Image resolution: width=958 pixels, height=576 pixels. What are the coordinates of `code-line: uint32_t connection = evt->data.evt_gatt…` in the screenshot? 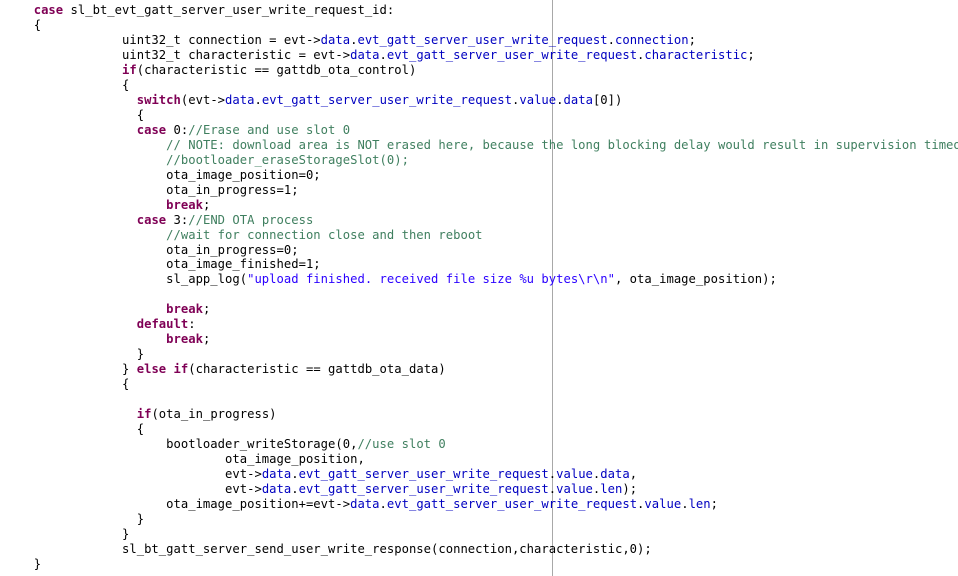 It's located at (488, 40).